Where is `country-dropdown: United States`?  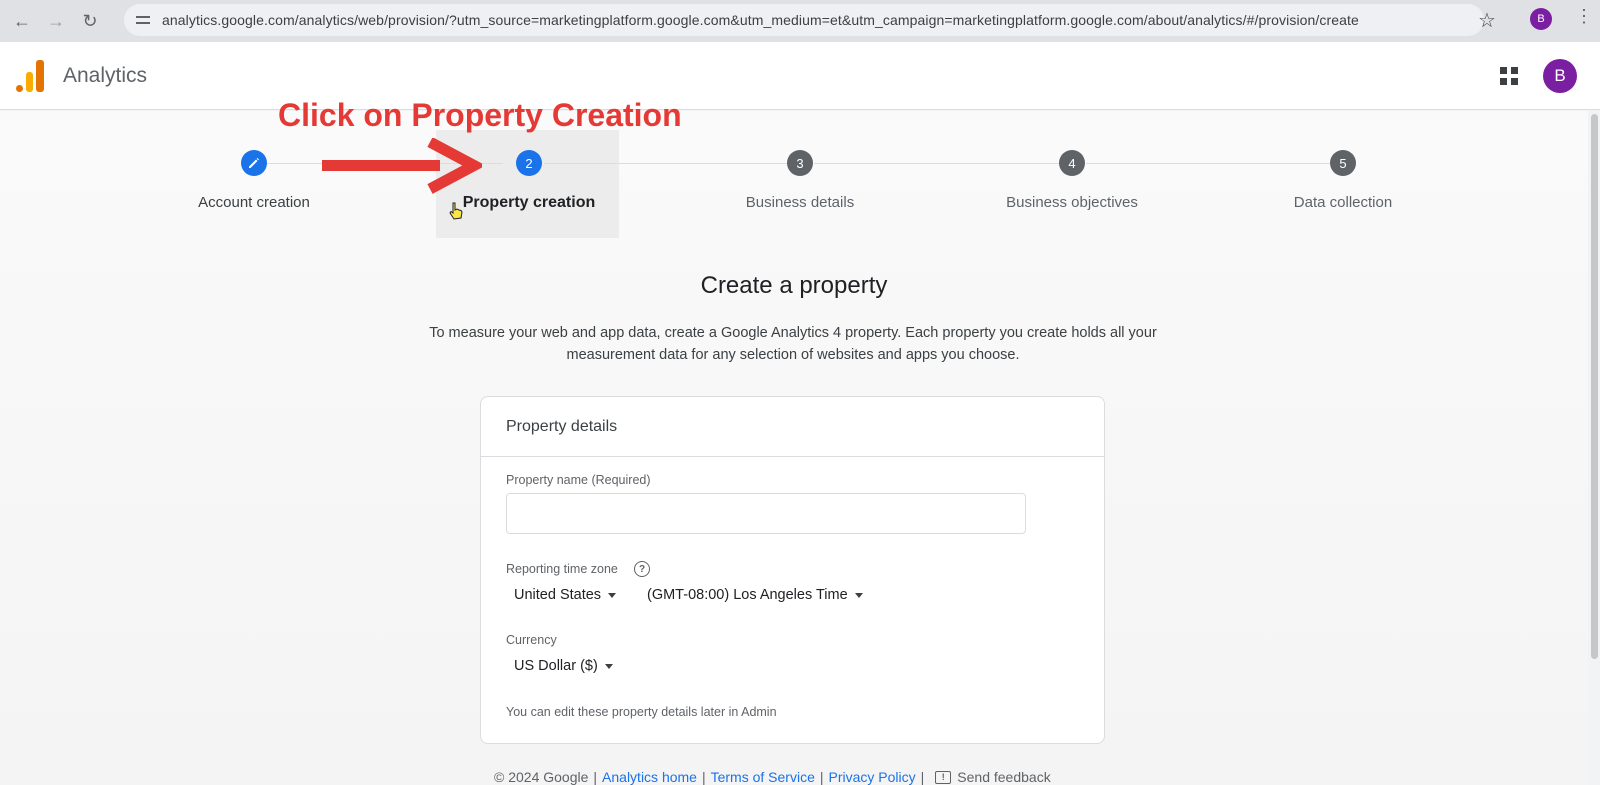 country-dropdown: United States is located at coordinates (565, 595).